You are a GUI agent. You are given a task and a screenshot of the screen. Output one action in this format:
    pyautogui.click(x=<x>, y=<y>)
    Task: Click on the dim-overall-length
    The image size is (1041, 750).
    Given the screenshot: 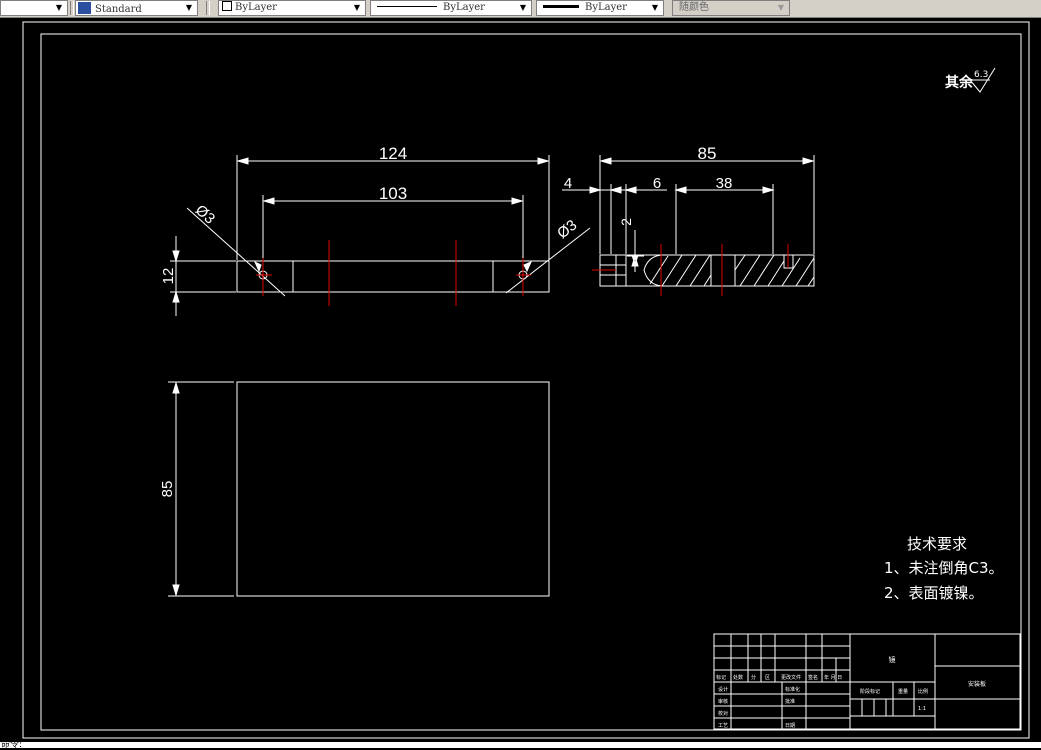 What is the action you would take?
    pyautogui.click(x=393, y=207)
    